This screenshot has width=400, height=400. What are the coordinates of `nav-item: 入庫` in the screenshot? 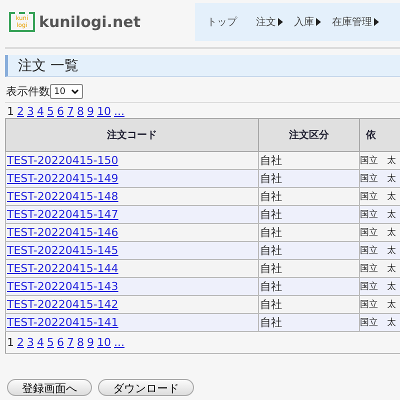 It's located at (307, 22).